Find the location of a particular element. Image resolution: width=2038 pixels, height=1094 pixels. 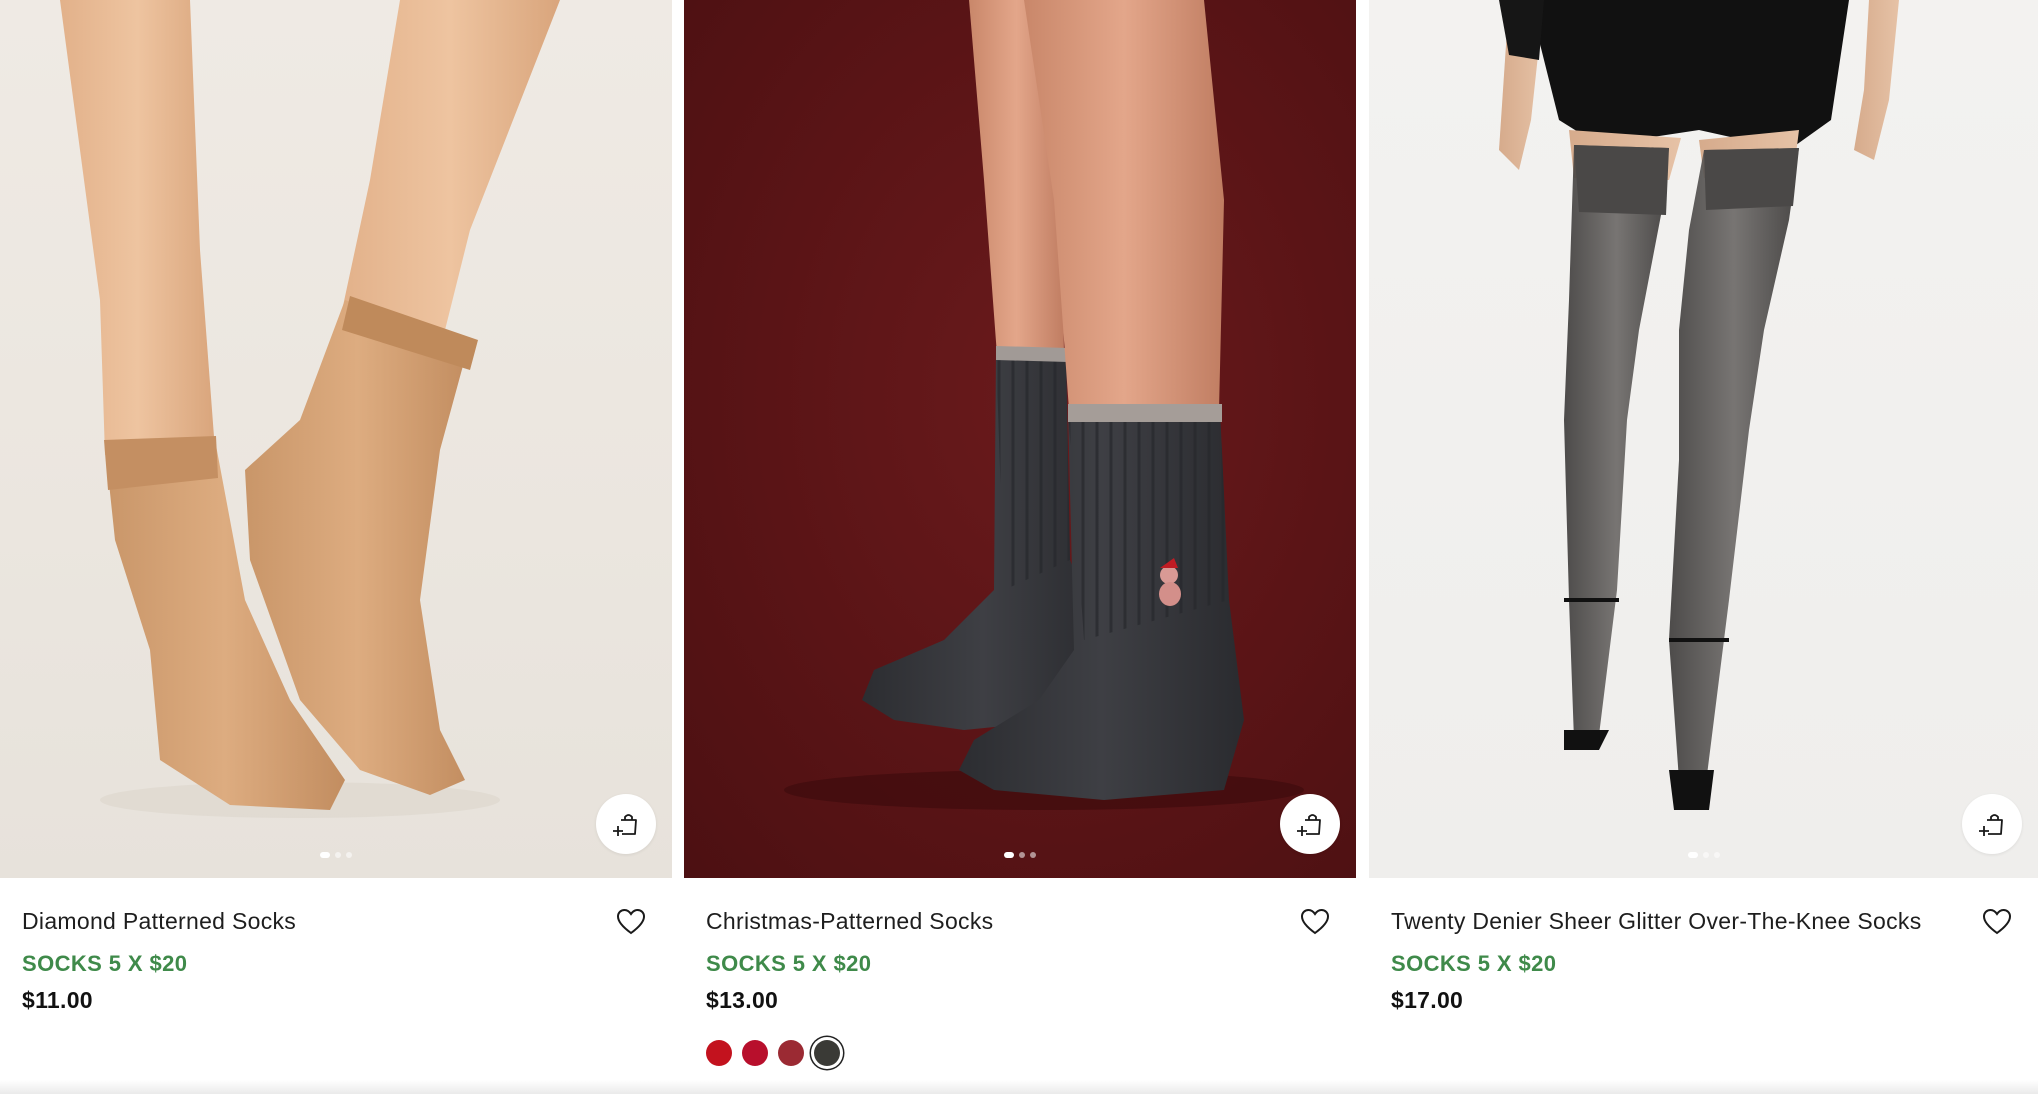

color-swatch-burgundy is located at coordinates (791, 1053).